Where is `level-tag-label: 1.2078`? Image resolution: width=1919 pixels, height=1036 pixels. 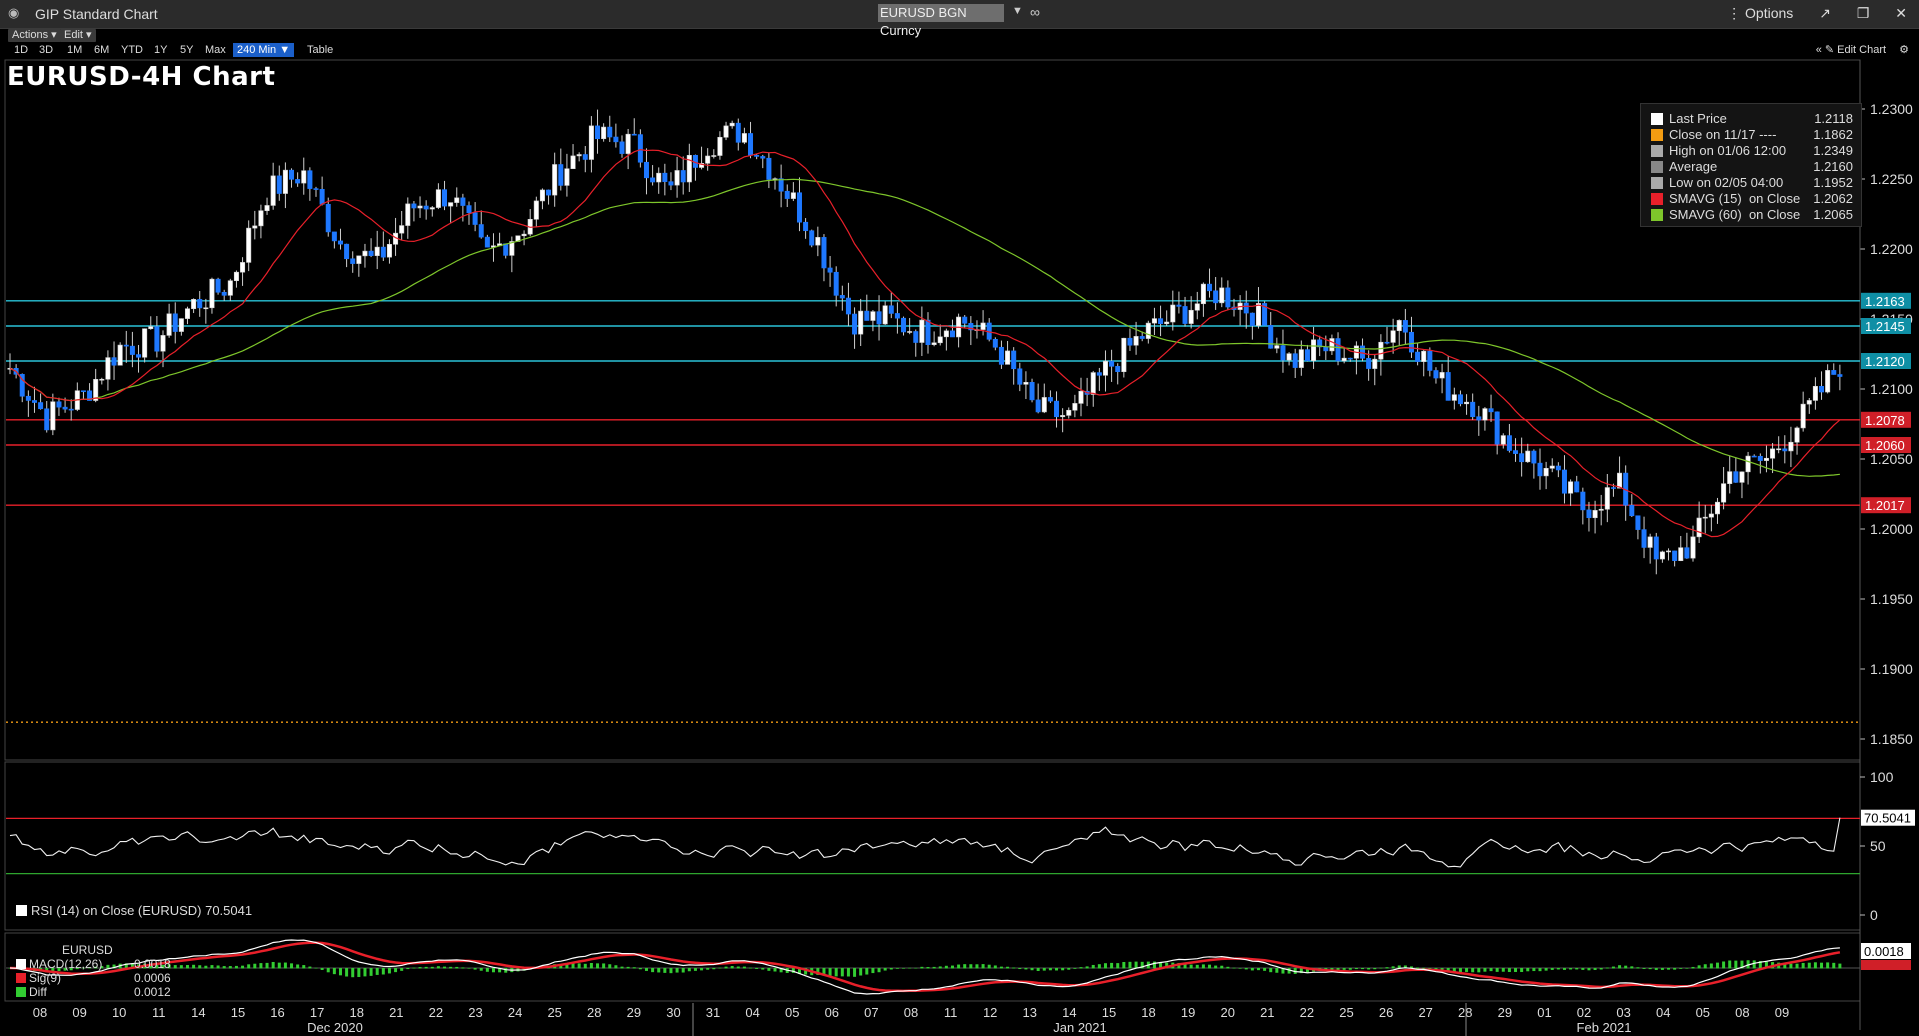
level-tag-label: 1.2078 is located at coordinates (1885, 420).